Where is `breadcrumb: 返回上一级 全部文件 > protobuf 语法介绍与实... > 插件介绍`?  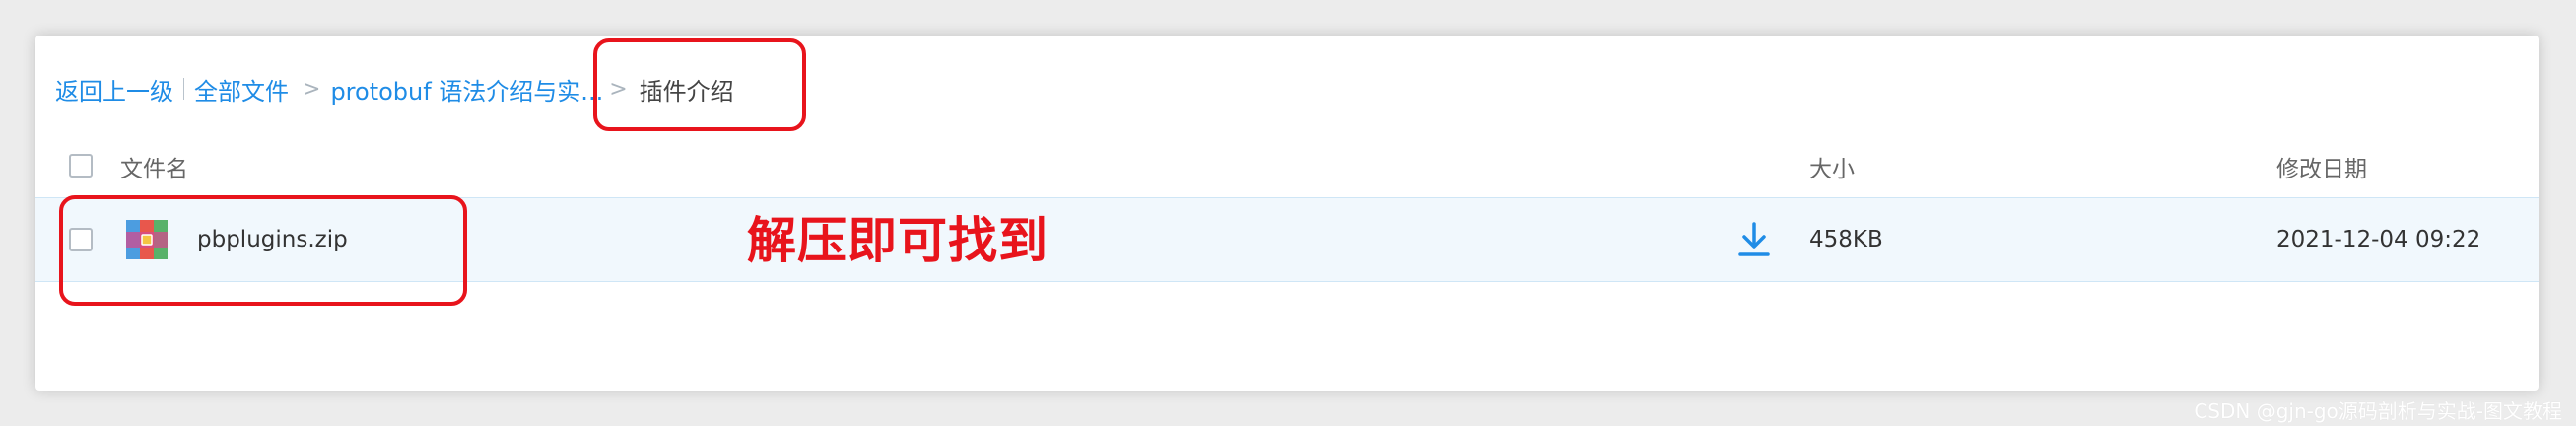
breadcrumb: 返回上一级 全部文件 > protobuf 语法介绍与实... > 插件介绍 is located at coordinates (394, 89).